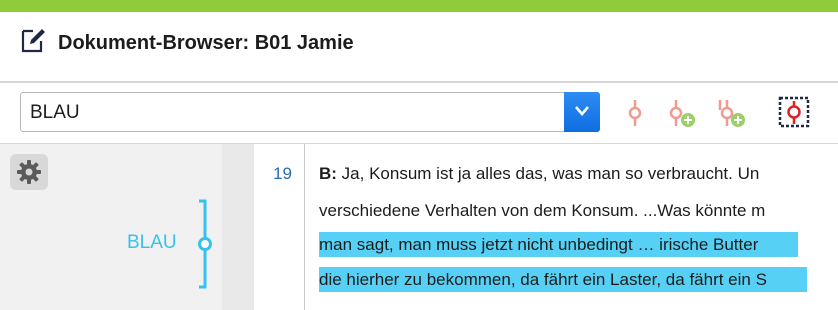 The image size is (838, 310). I want to click on gear-icon, so click(29, 172).